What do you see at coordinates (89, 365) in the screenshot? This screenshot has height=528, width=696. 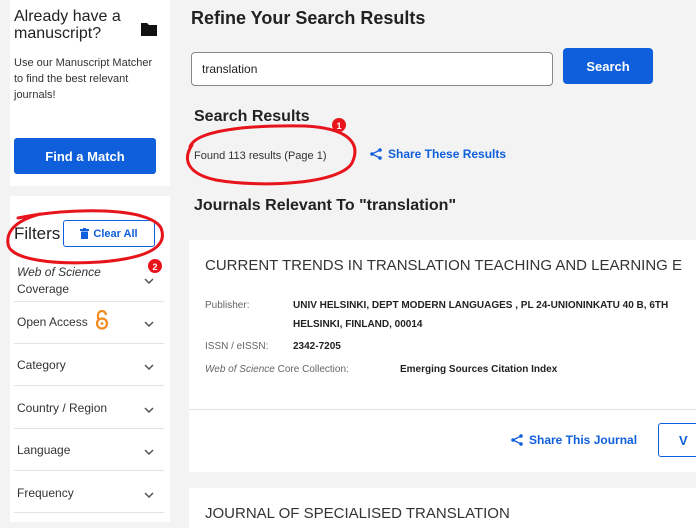 I see `filter-category: Category` at bounding box center [89, 365].